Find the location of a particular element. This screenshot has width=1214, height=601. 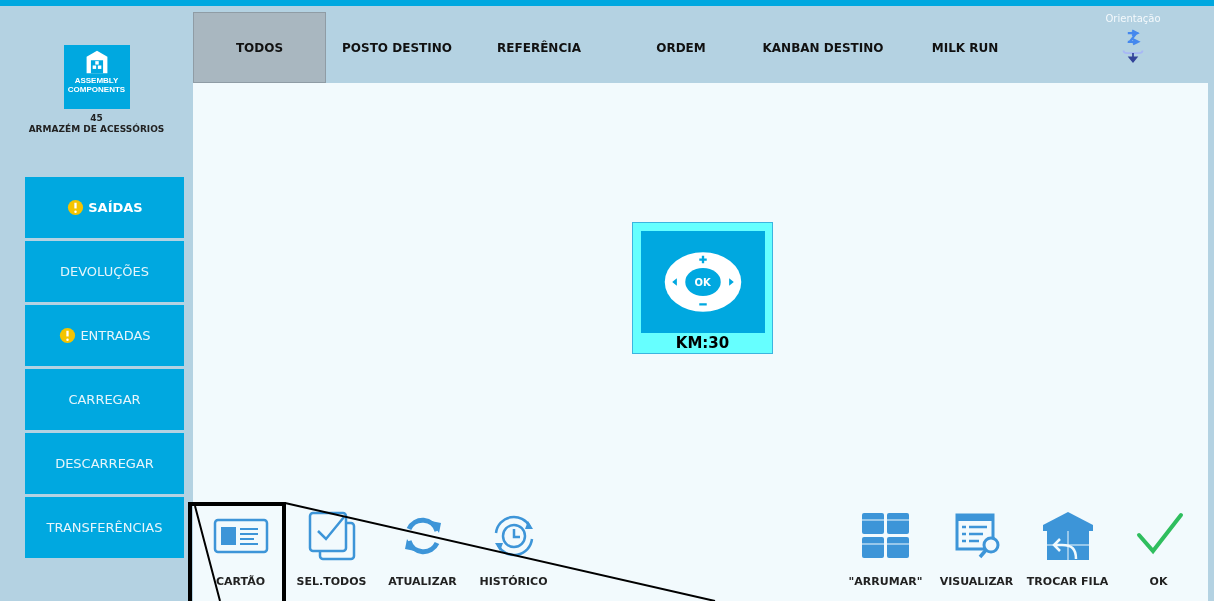

orientation-icon is located at coordinates (1133, 47).